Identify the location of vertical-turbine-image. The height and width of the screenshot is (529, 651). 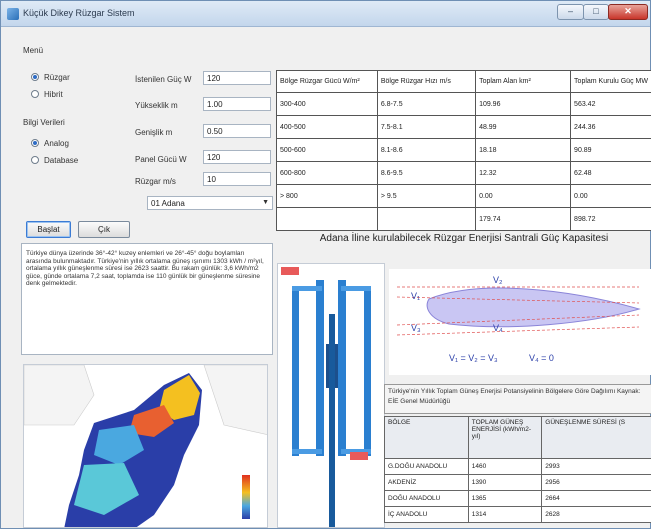
(331, 395).